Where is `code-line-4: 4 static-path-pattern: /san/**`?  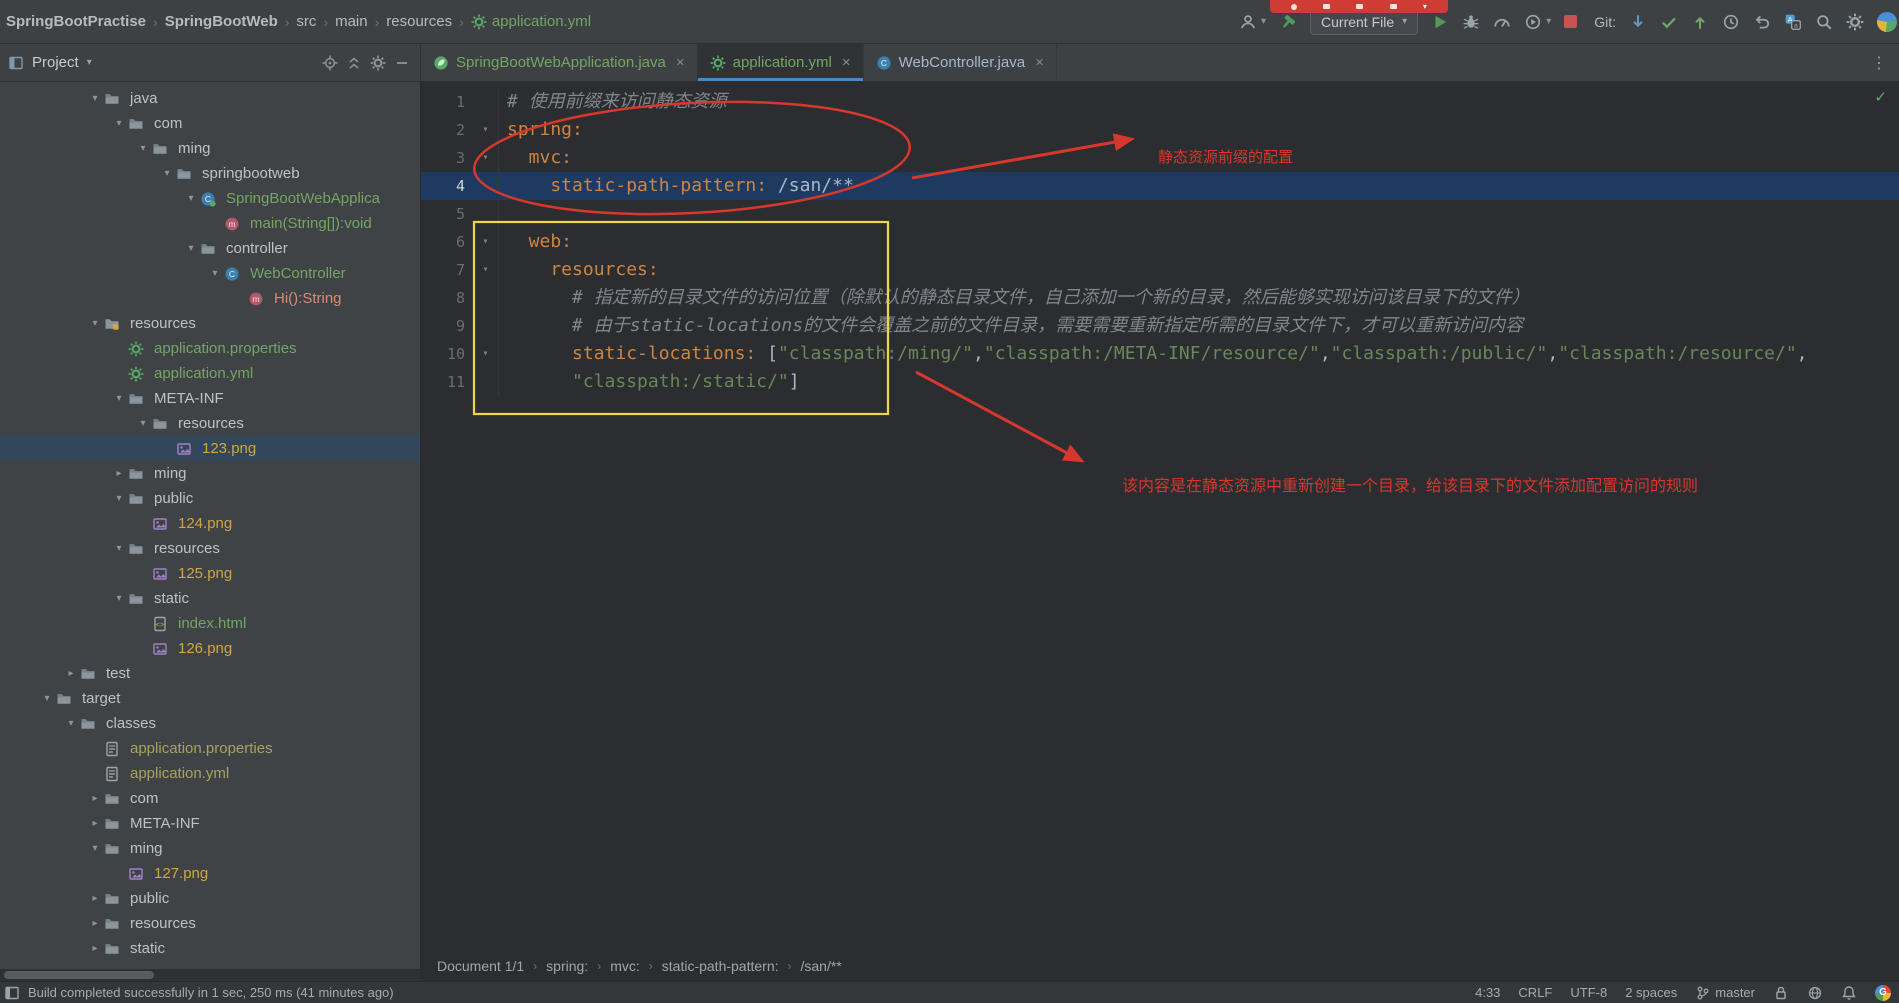
code-line-4: 4 static-path-pattern: /san/** is located at coordinates (1160, 186).